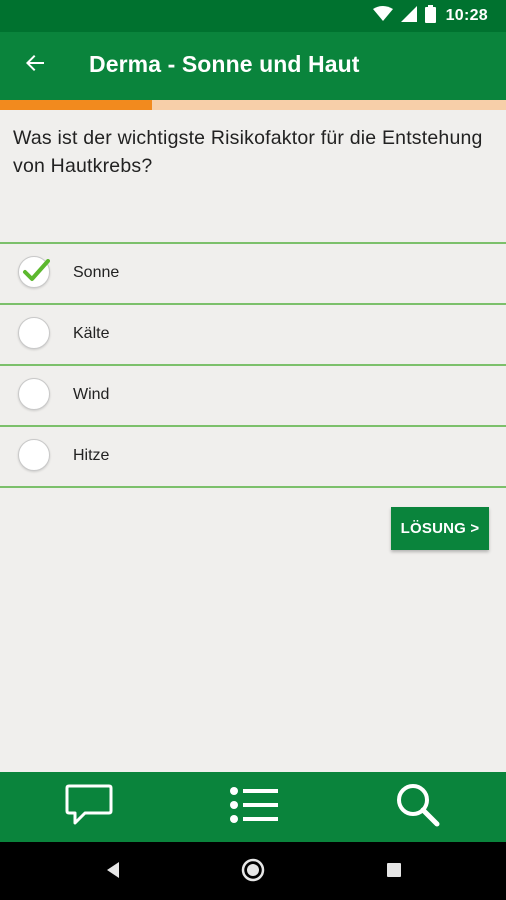  I want to click on app-bar: Derma - Sonne und Haut, so click(253, 66).